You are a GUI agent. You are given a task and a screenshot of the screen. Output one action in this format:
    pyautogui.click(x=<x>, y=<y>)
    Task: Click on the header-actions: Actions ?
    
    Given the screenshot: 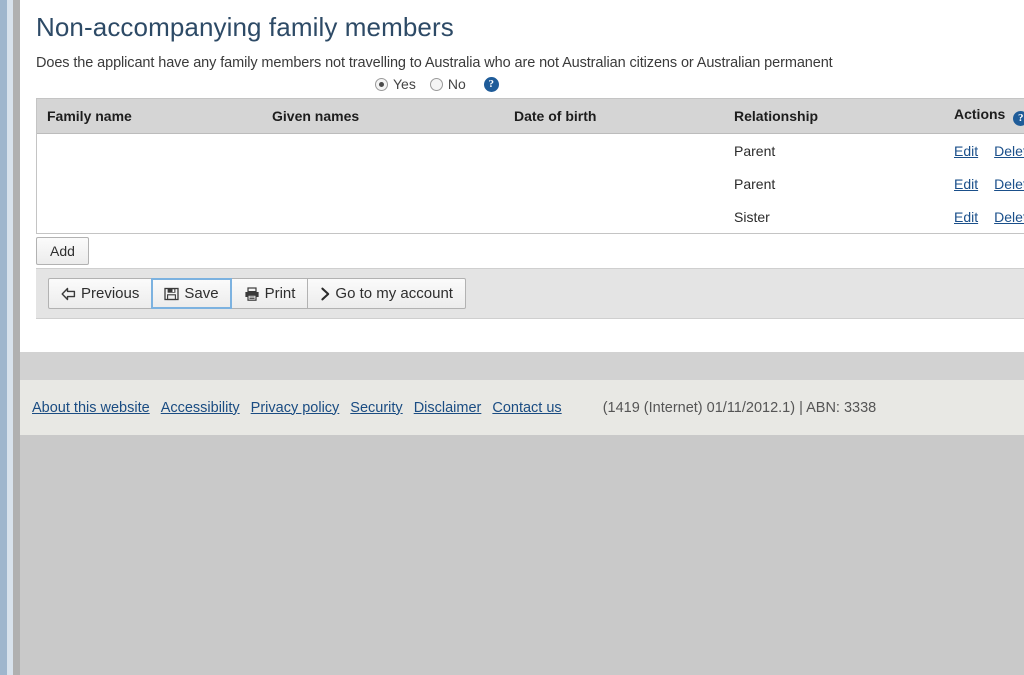 What is the action you would take?
    pyautogui.click(x=984, y=117)
    